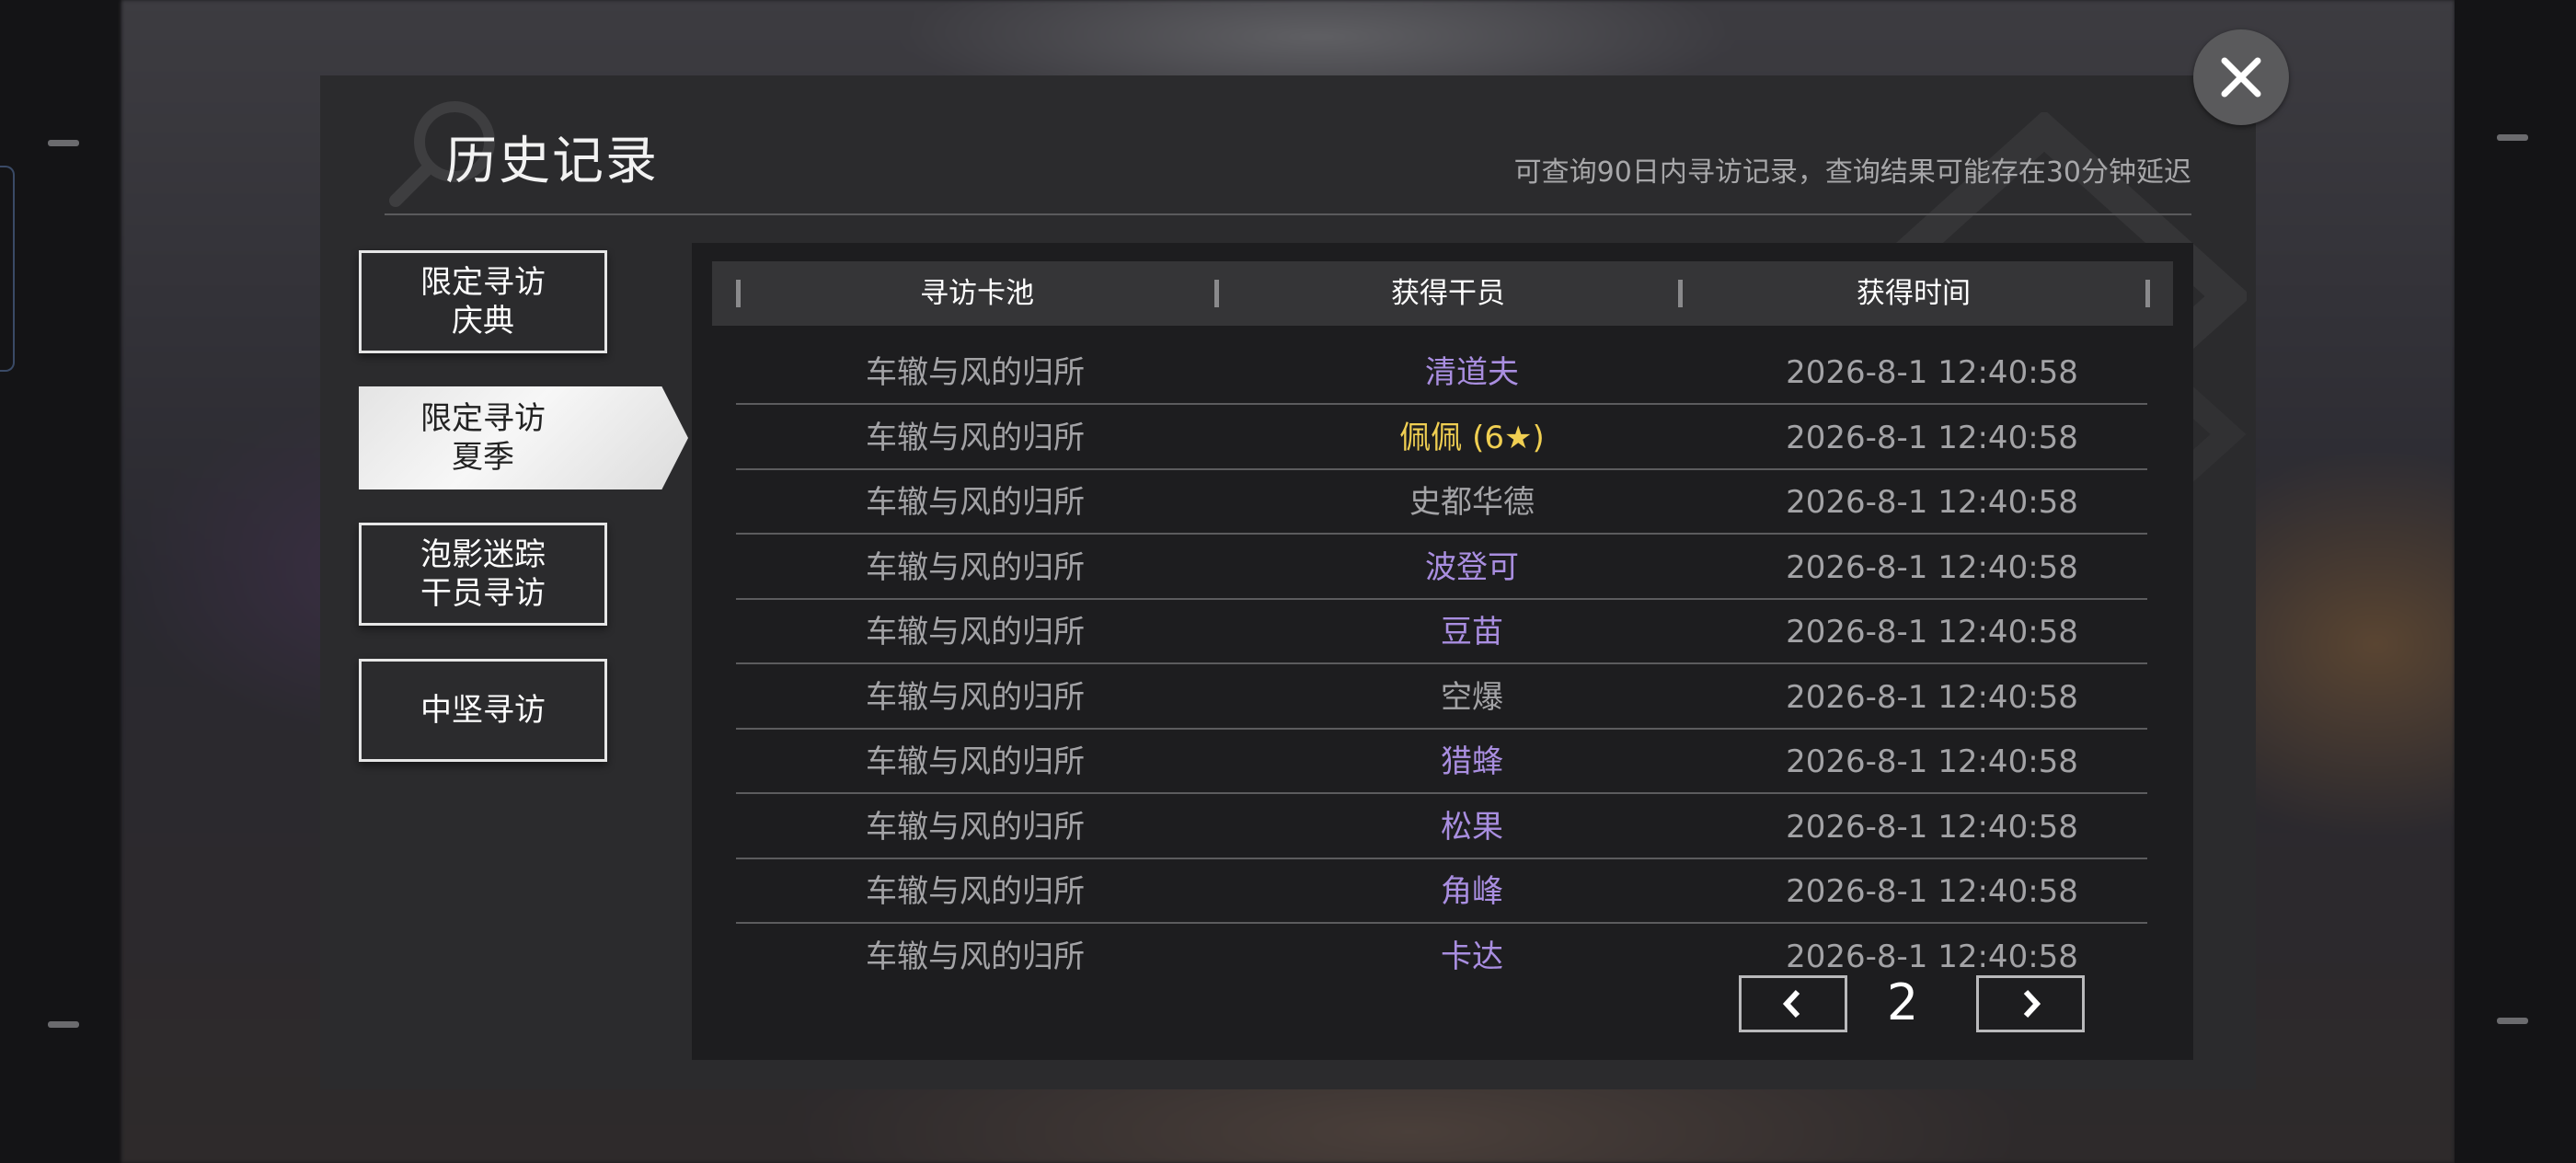 This screenshot has width=2576, height=1163. Describe the element at coordinates (1472, 632) in the screenshot. I see `cell-operator: 豆苗` at that location.